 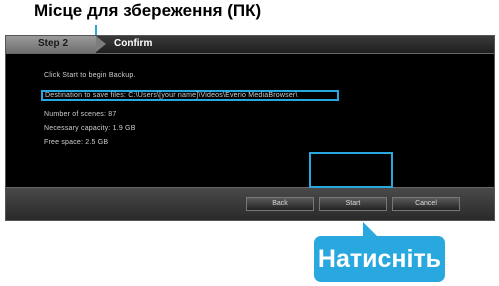 What do you see at coordinates (379, 259) in the screenshot?
I see `callout-label: Натисніть` at bounding box center [379, 259].